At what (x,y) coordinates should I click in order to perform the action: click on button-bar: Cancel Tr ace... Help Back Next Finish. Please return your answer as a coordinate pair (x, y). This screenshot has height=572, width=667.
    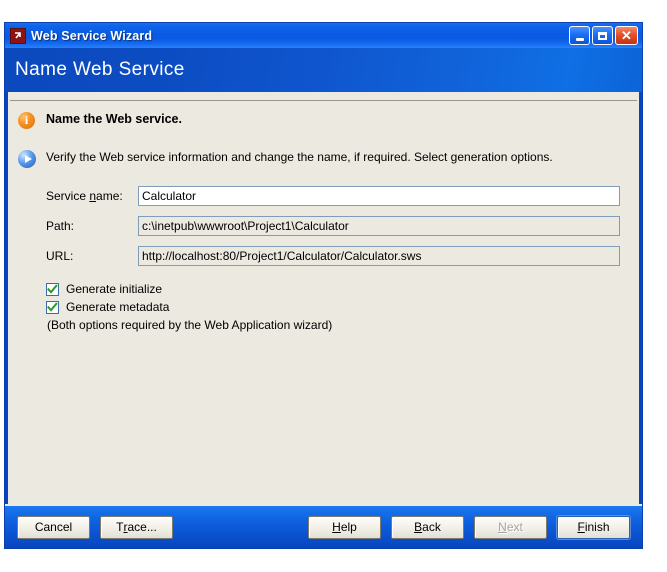
    Looking at the image, I should click on (323, 526).